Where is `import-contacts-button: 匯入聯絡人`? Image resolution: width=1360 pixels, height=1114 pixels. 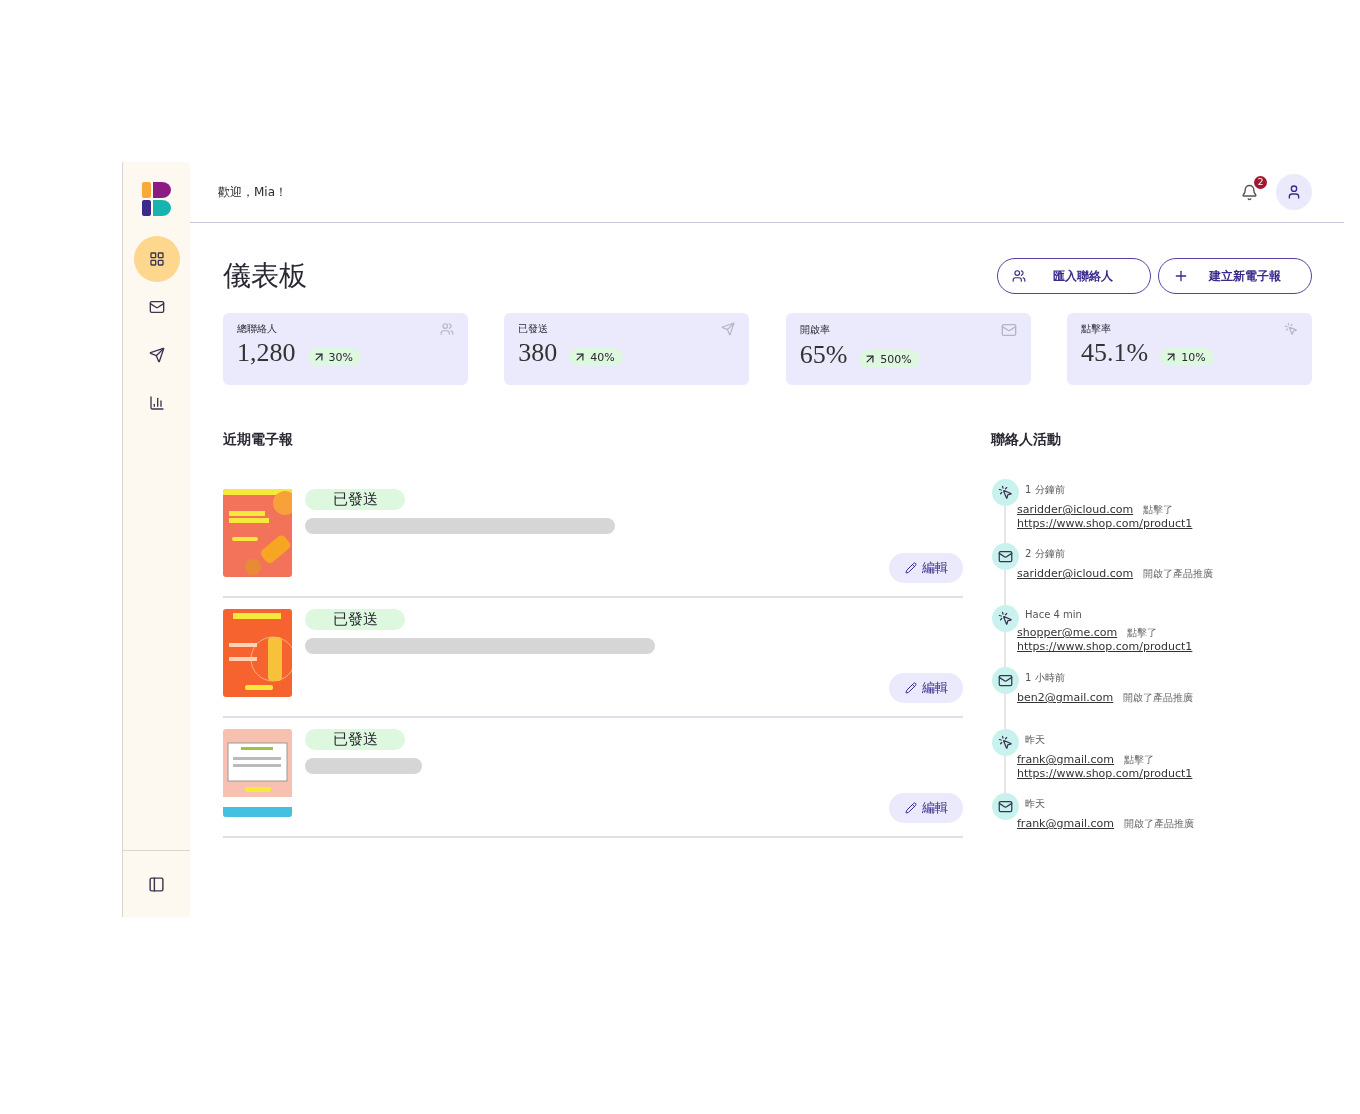
import-contacts-button: 匯入聯絡人 is located at coordinates (1074, 276).